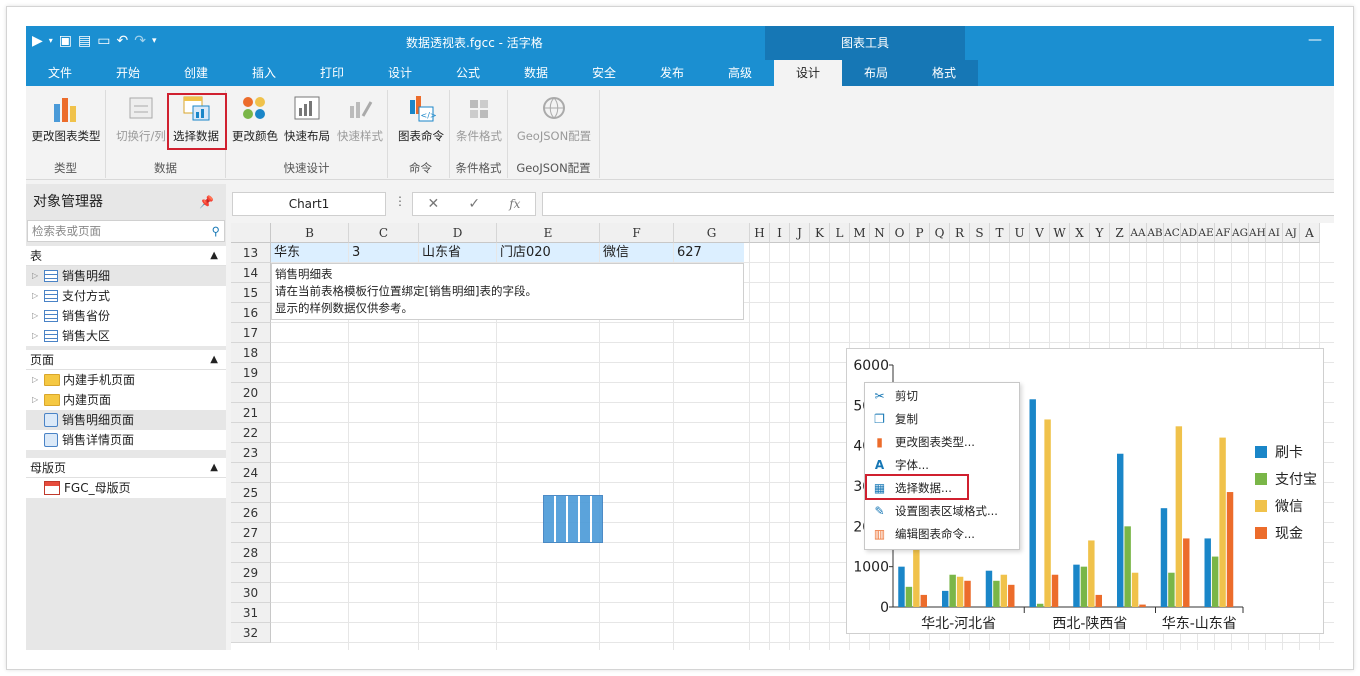 This screenshot has height=676, width=1360. I want to click on section-header-pages: 页面 ▲, so click(126, 360).